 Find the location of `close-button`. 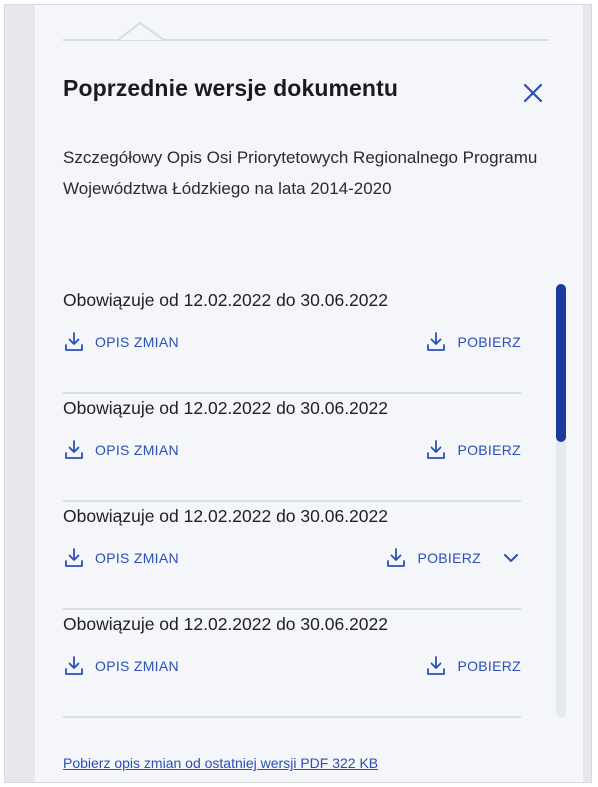

close-button is located at coordinates (533, 93).